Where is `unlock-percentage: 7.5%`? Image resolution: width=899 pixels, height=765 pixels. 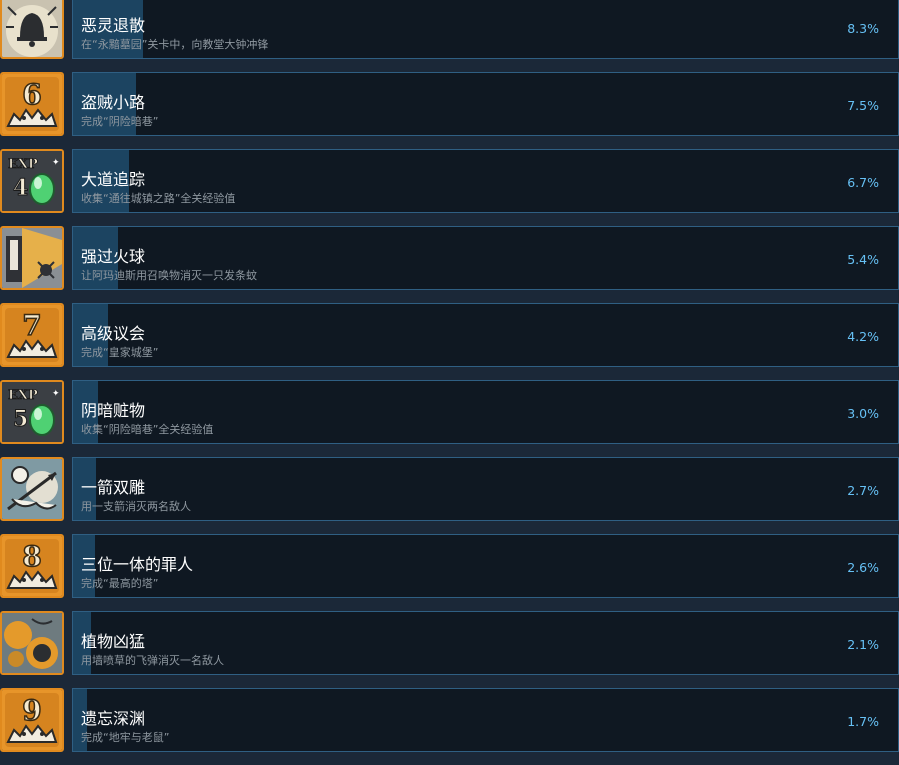 unlock-percentage: 7.5% is located at coordinates (863, 105).